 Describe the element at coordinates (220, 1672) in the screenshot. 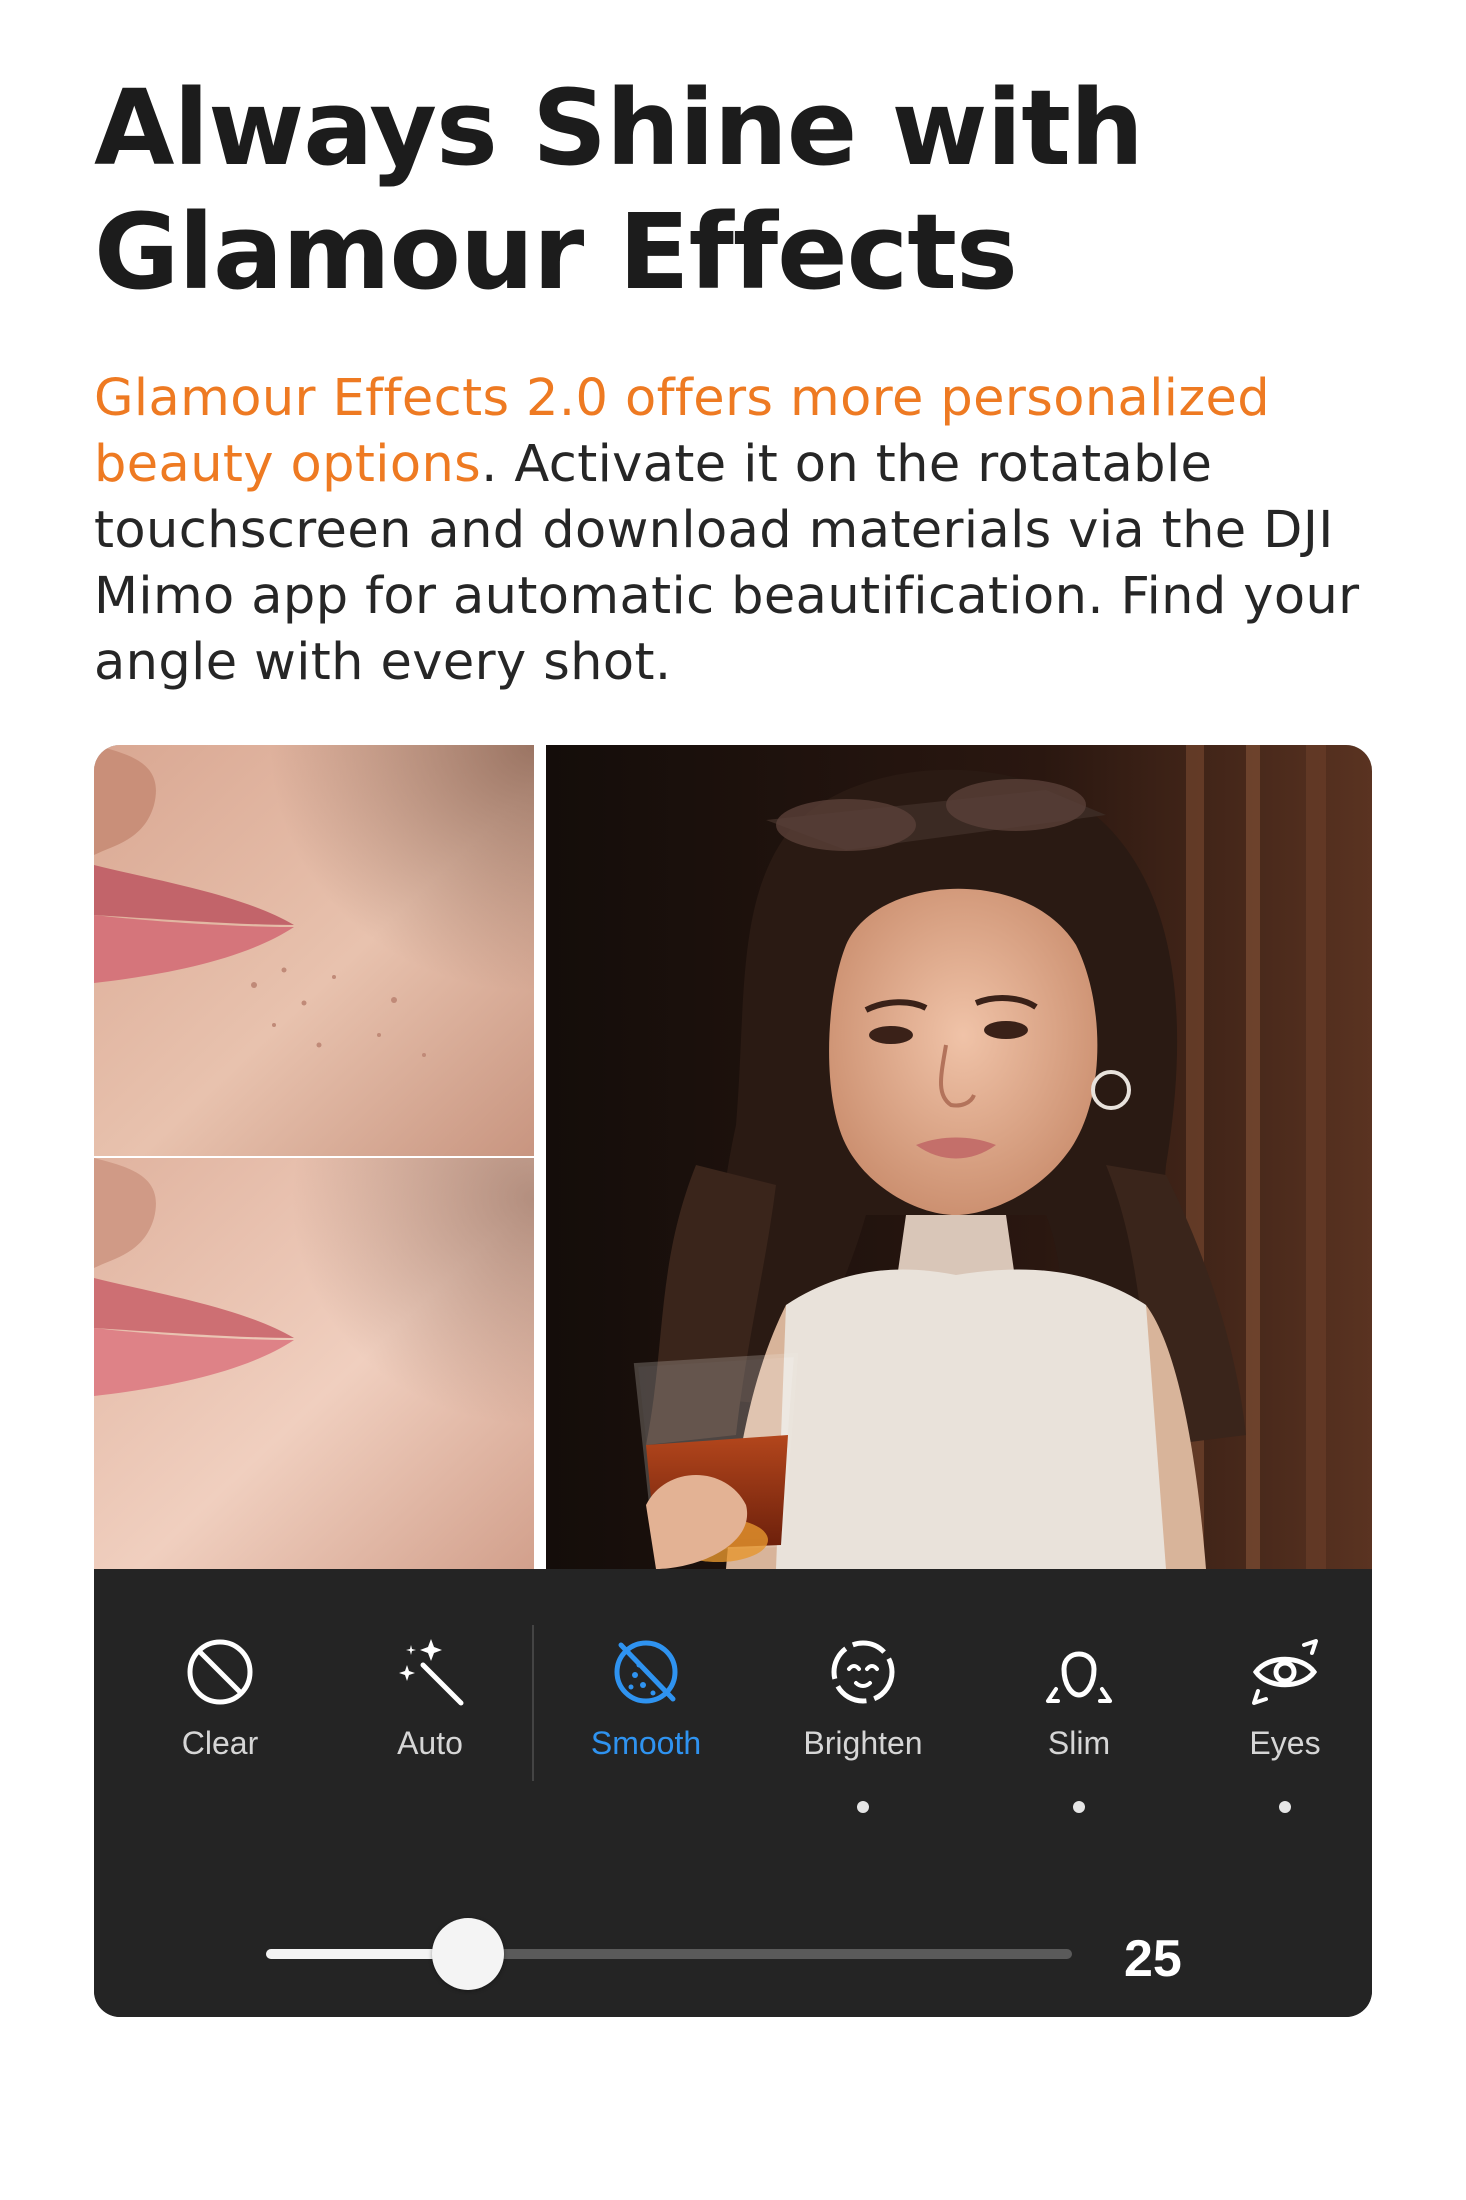

I see `clear-icon` at that location.